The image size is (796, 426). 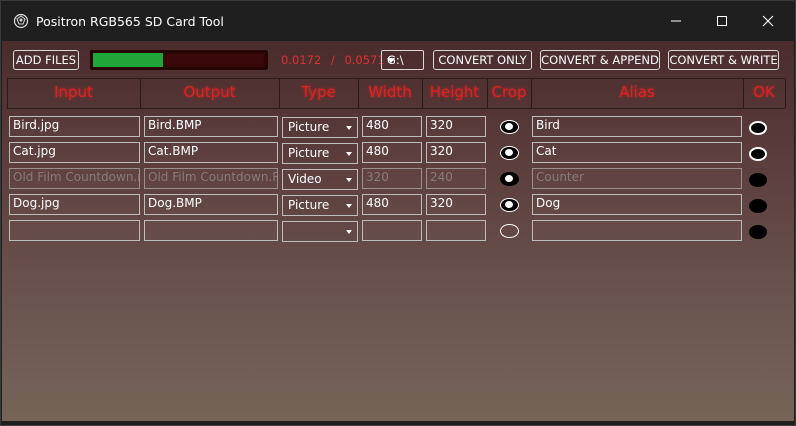 I want to click on alias-field: Bird, so click(x=637, y=126).